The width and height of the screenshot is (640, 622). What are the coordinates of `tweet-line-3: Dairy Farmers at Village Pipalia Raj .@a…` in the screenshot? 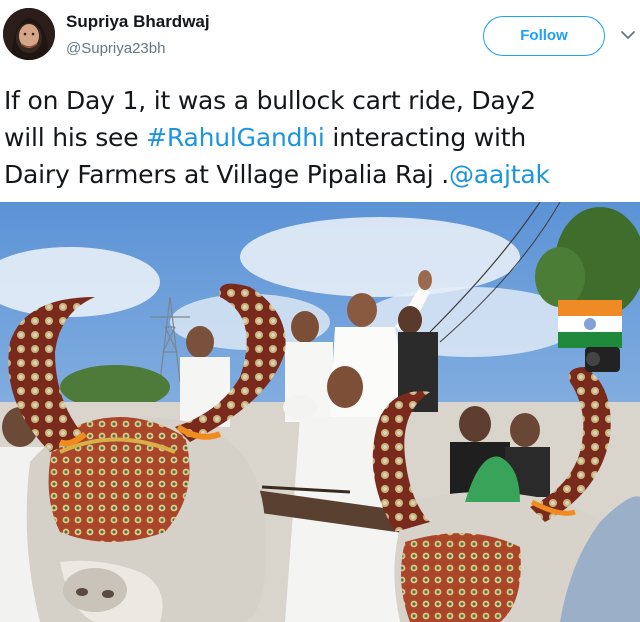 It's located at (320, 174).